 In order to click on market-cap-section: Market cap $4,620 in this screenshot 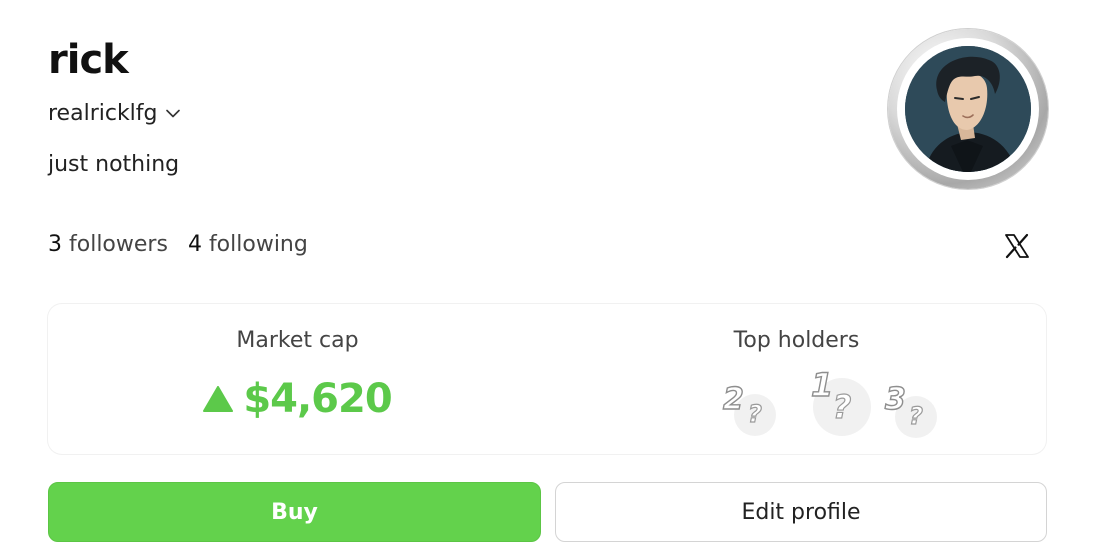, I will do `click(297, 379)`.